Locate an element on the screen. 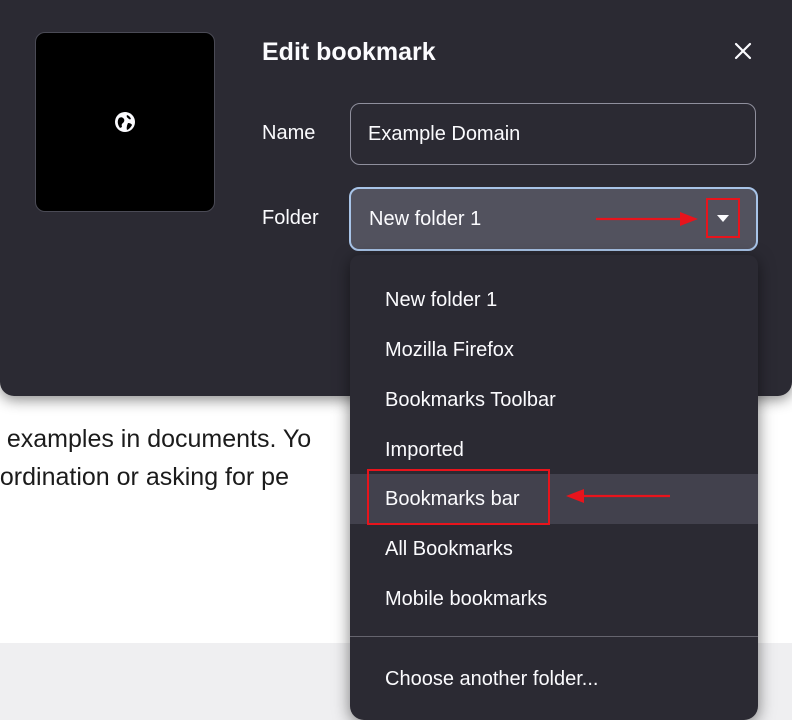 This screenshot has height=720, width=792. folder-dropdown-button is located at coordinates (723, 218).